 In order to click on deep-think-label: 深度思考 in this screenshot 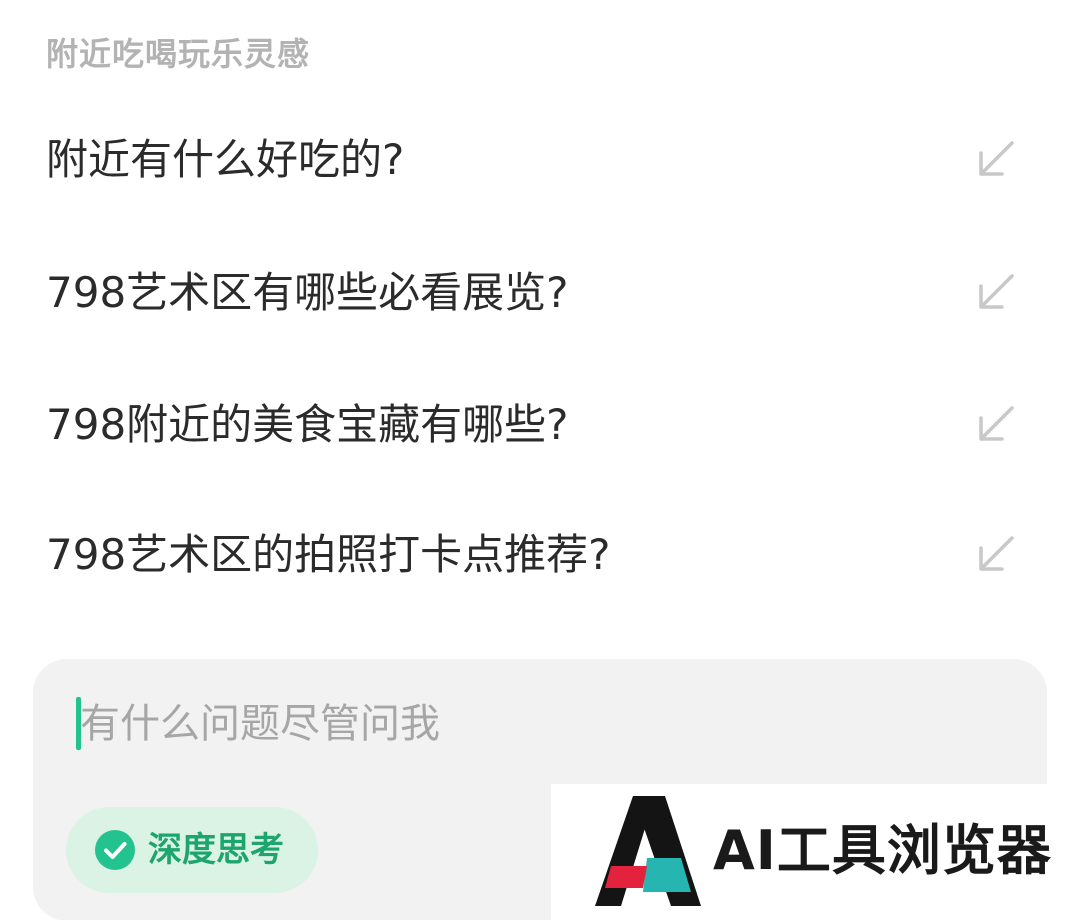, I will do `click(216, 850)`.